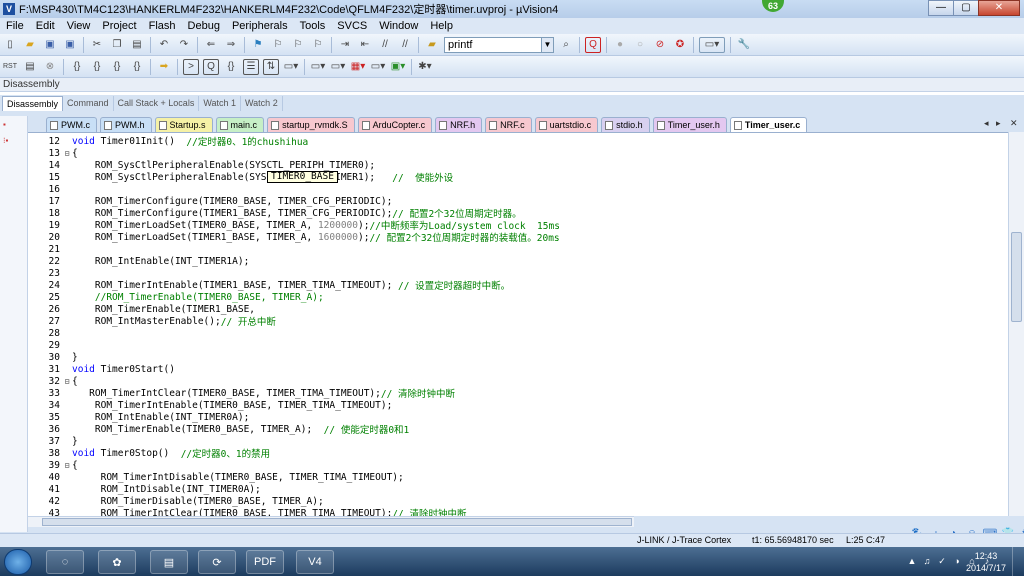 The width and height of the screenshot is (1024, 576). What do you see at coordinates (525, 417) in the screenshot?
I see `code-line: 35 ROM_IntEnable(INT_TIMER0A);` at bounding box center [525, 417].